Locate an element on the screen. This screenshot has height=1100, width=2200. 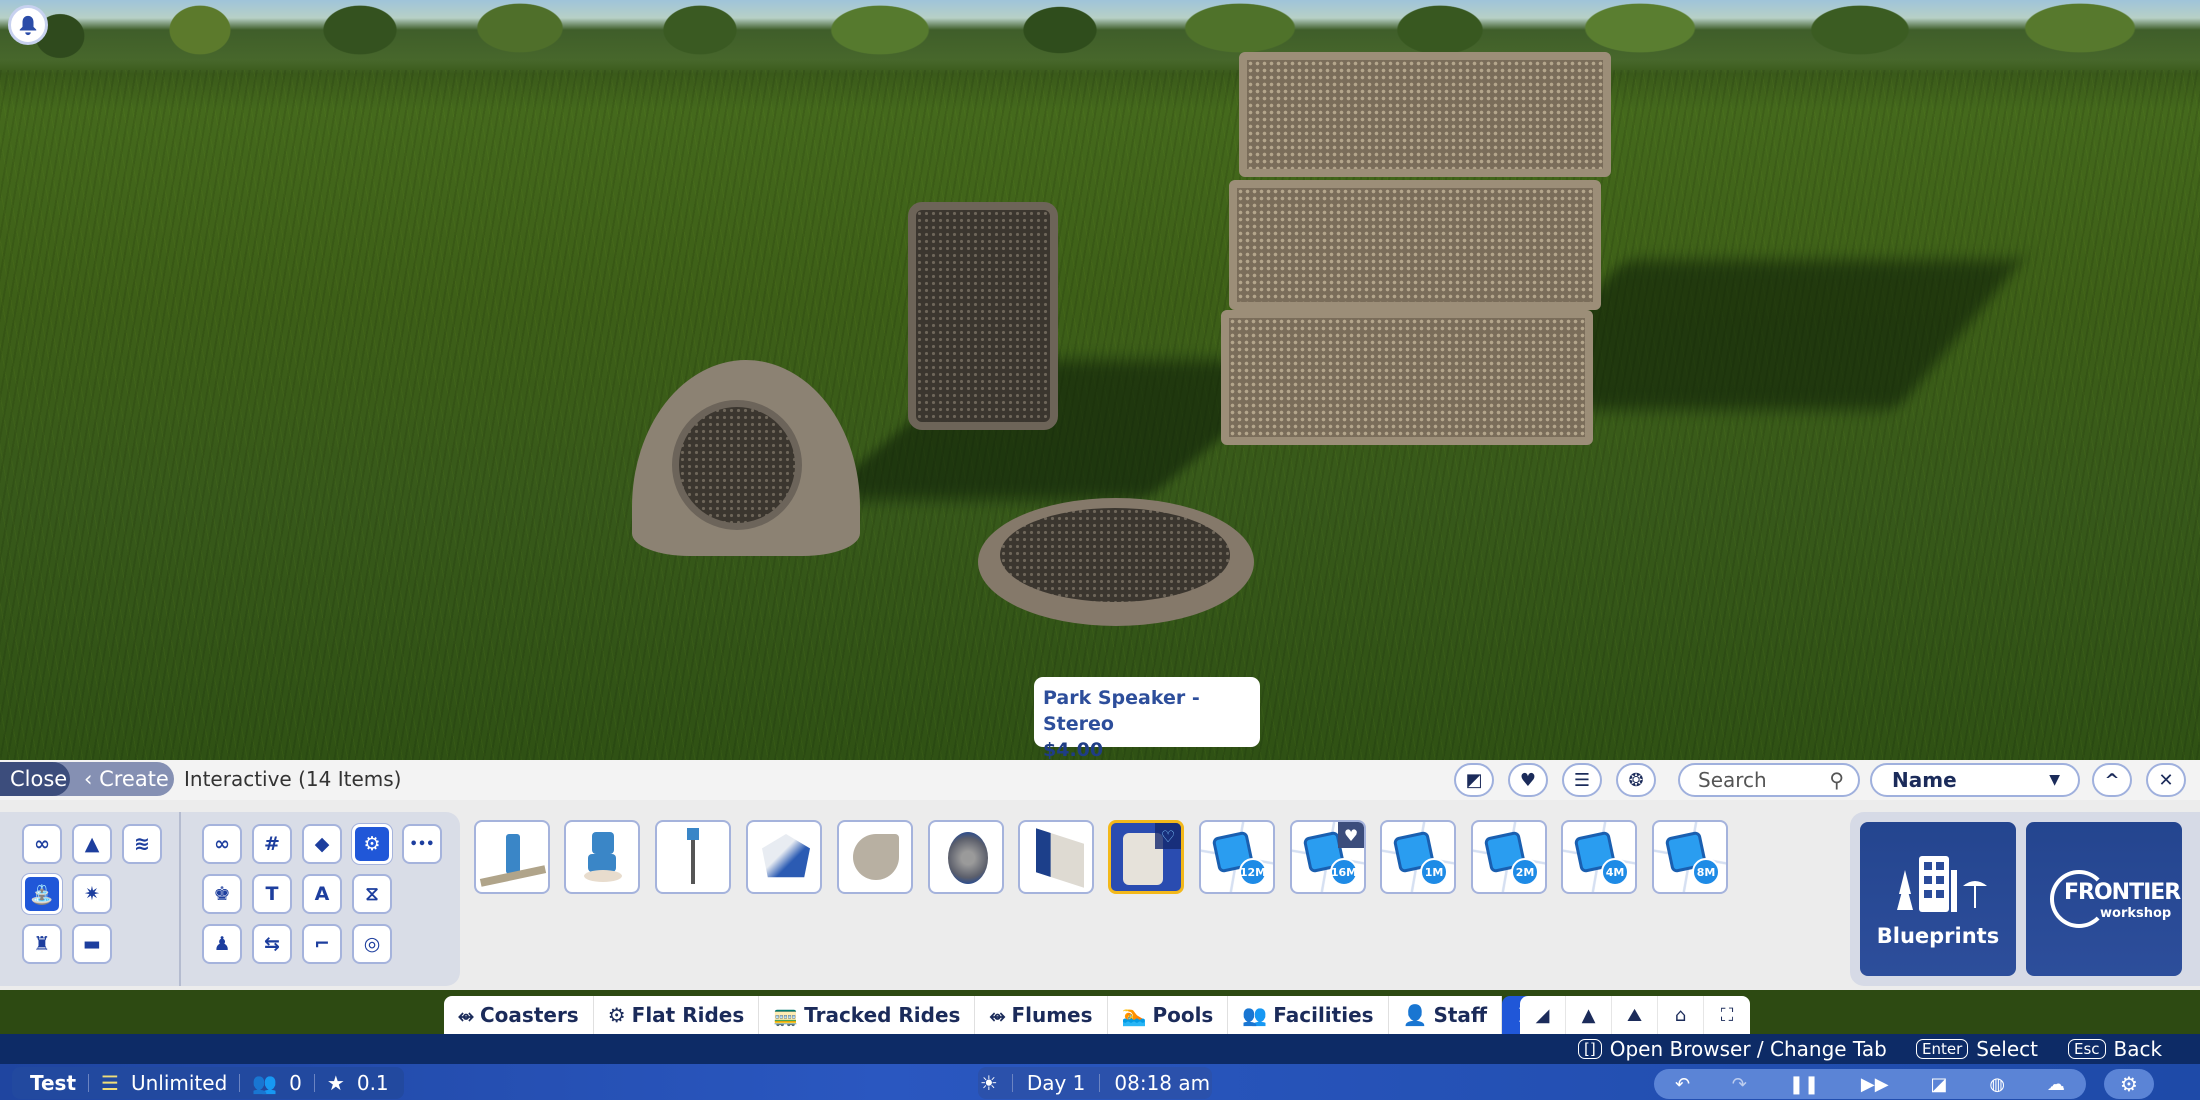
item-blueprint-2m: 2M is located at coordinates (1509, 857).